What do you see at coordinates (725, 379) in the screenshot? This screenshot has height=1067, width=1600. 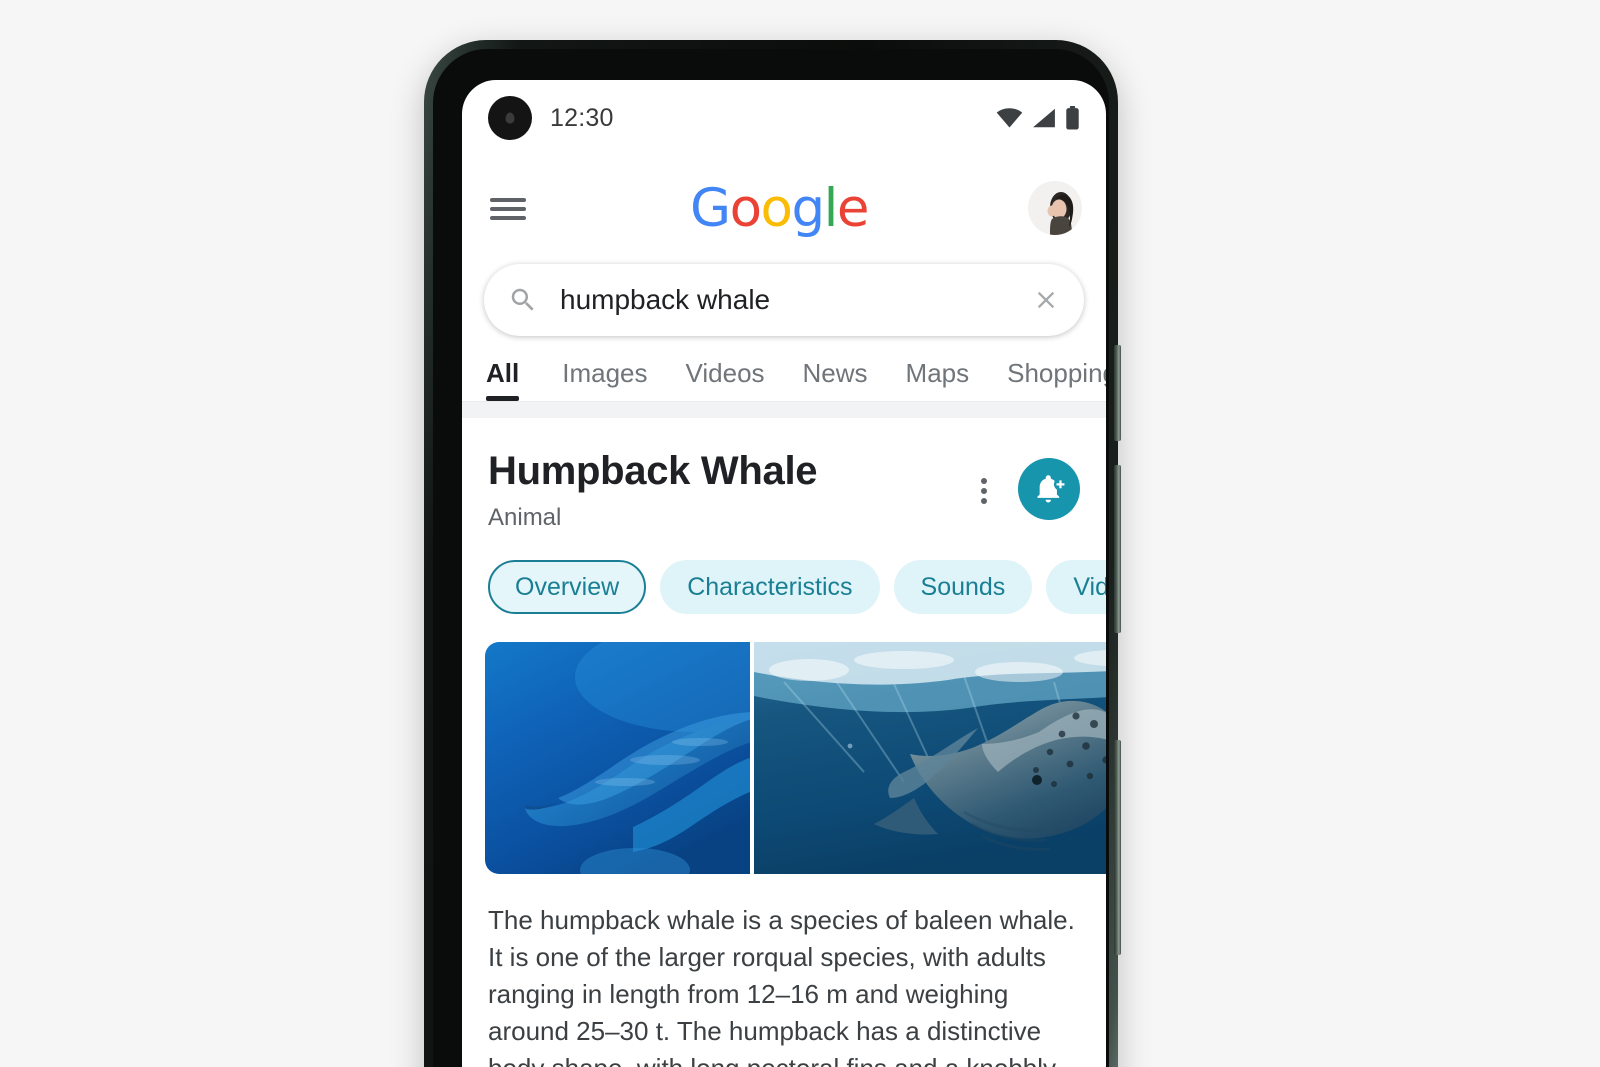 I see `tab-videos: Videos` at bounding box center [725, 379].